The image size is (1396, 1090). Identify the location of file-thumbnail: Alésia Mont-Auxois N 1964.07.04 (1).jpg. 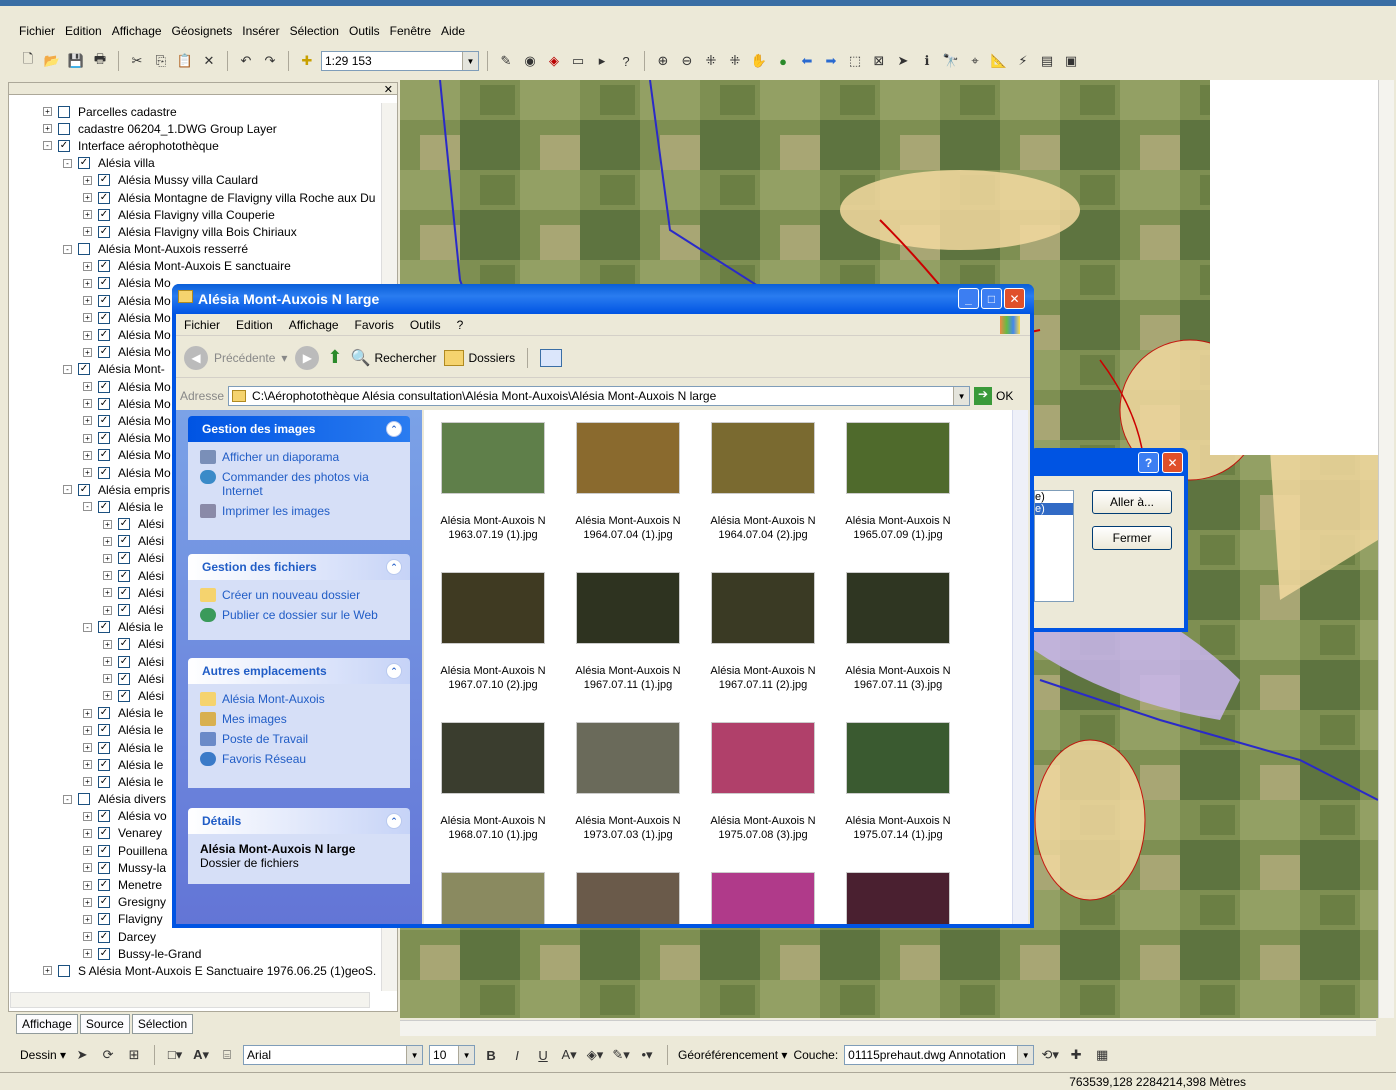
(628, 482).